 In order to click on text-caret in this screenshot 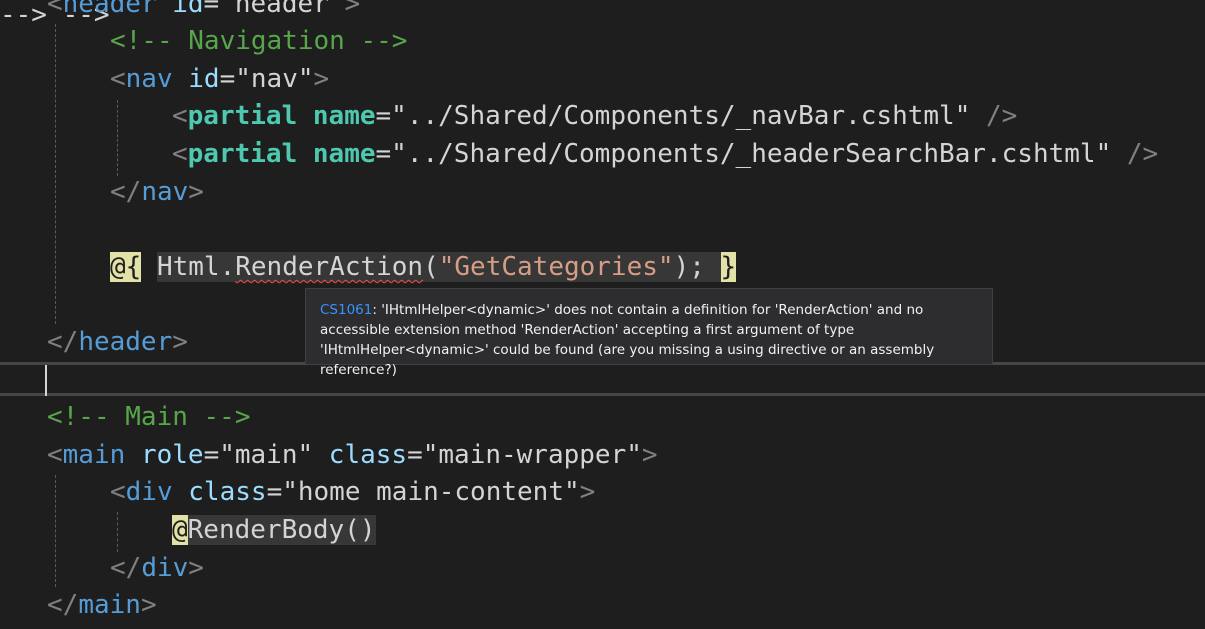, I will do `click(46, 380)`.